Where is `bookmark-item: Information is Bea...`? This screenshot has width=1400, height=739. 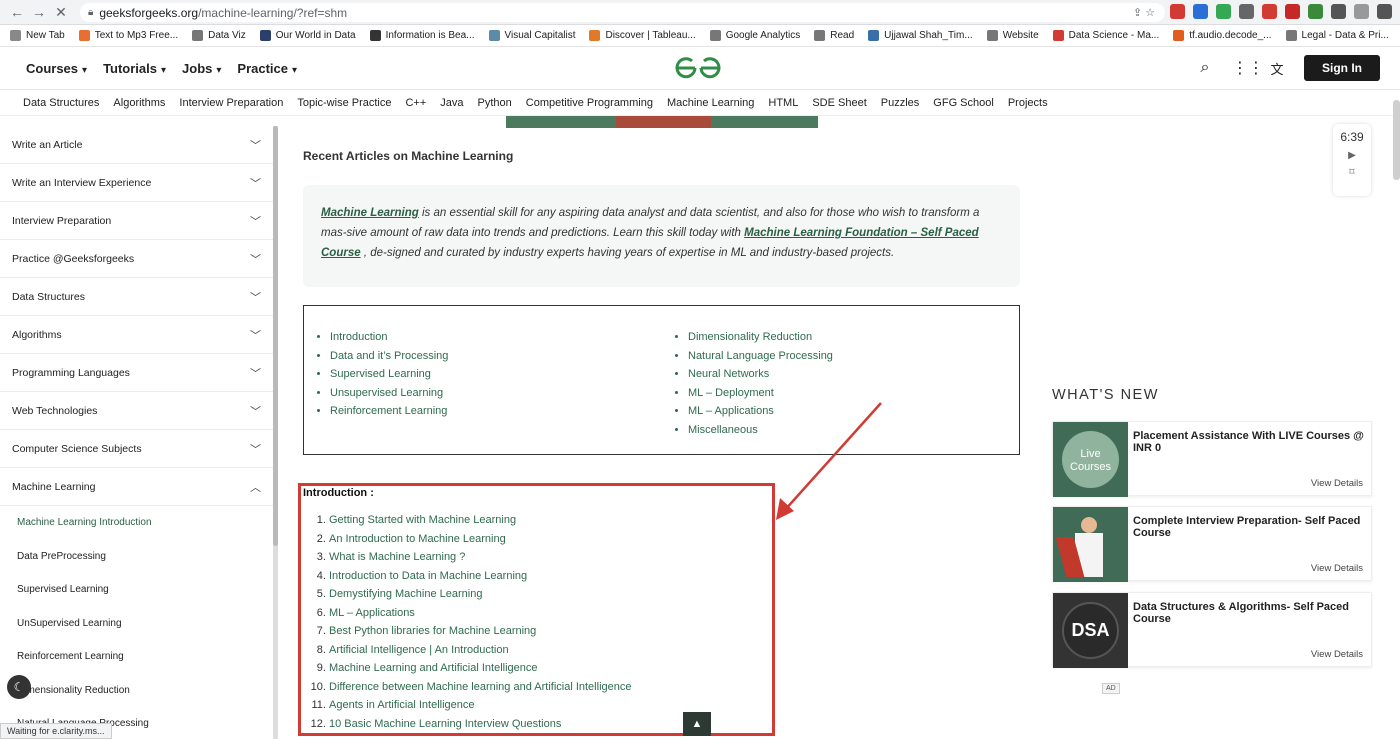
bookmark-item: Information is Bea... is located at coordinates (422, 35).